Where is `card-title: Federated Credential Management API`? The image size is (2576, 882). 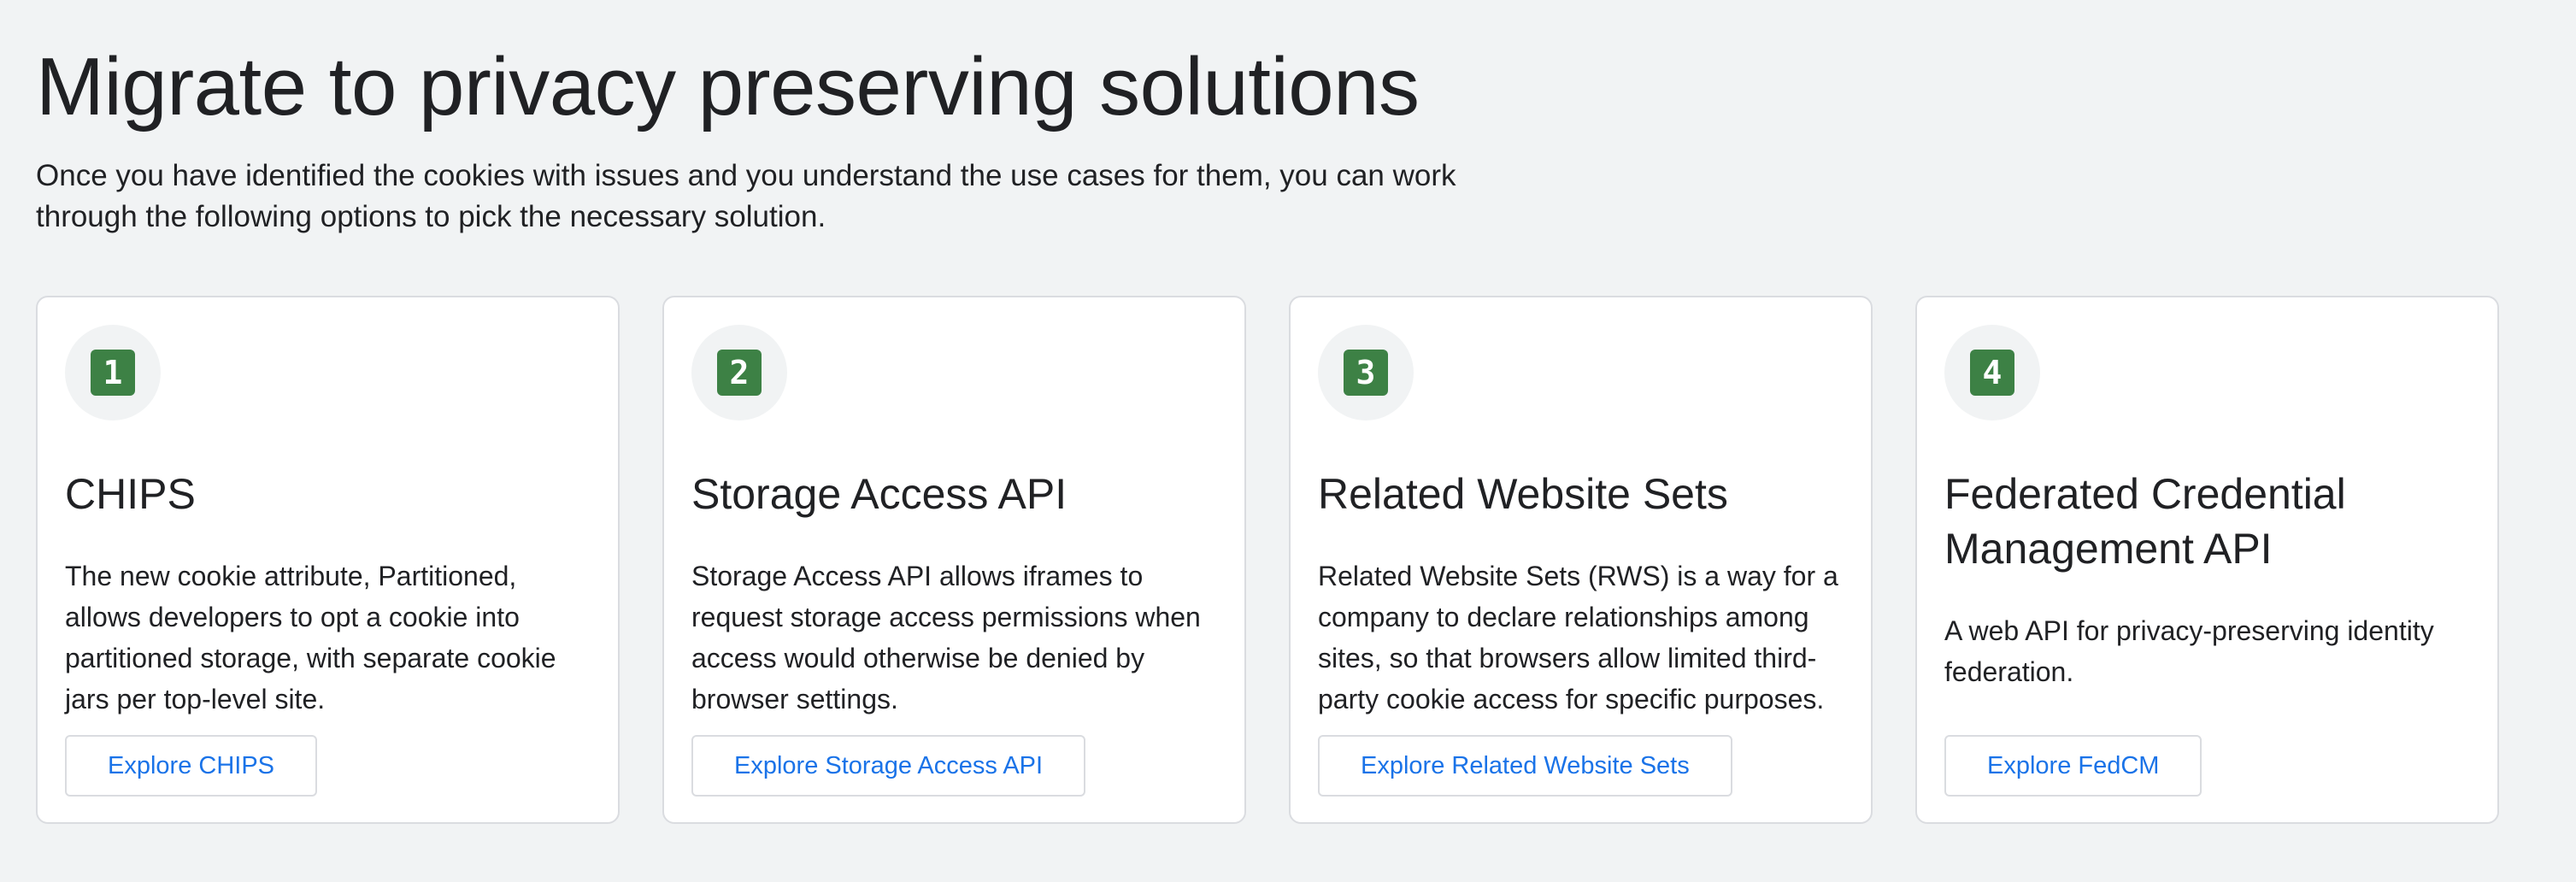
card-title: Federated Credential Management API is located at coordinates (2145, 521).